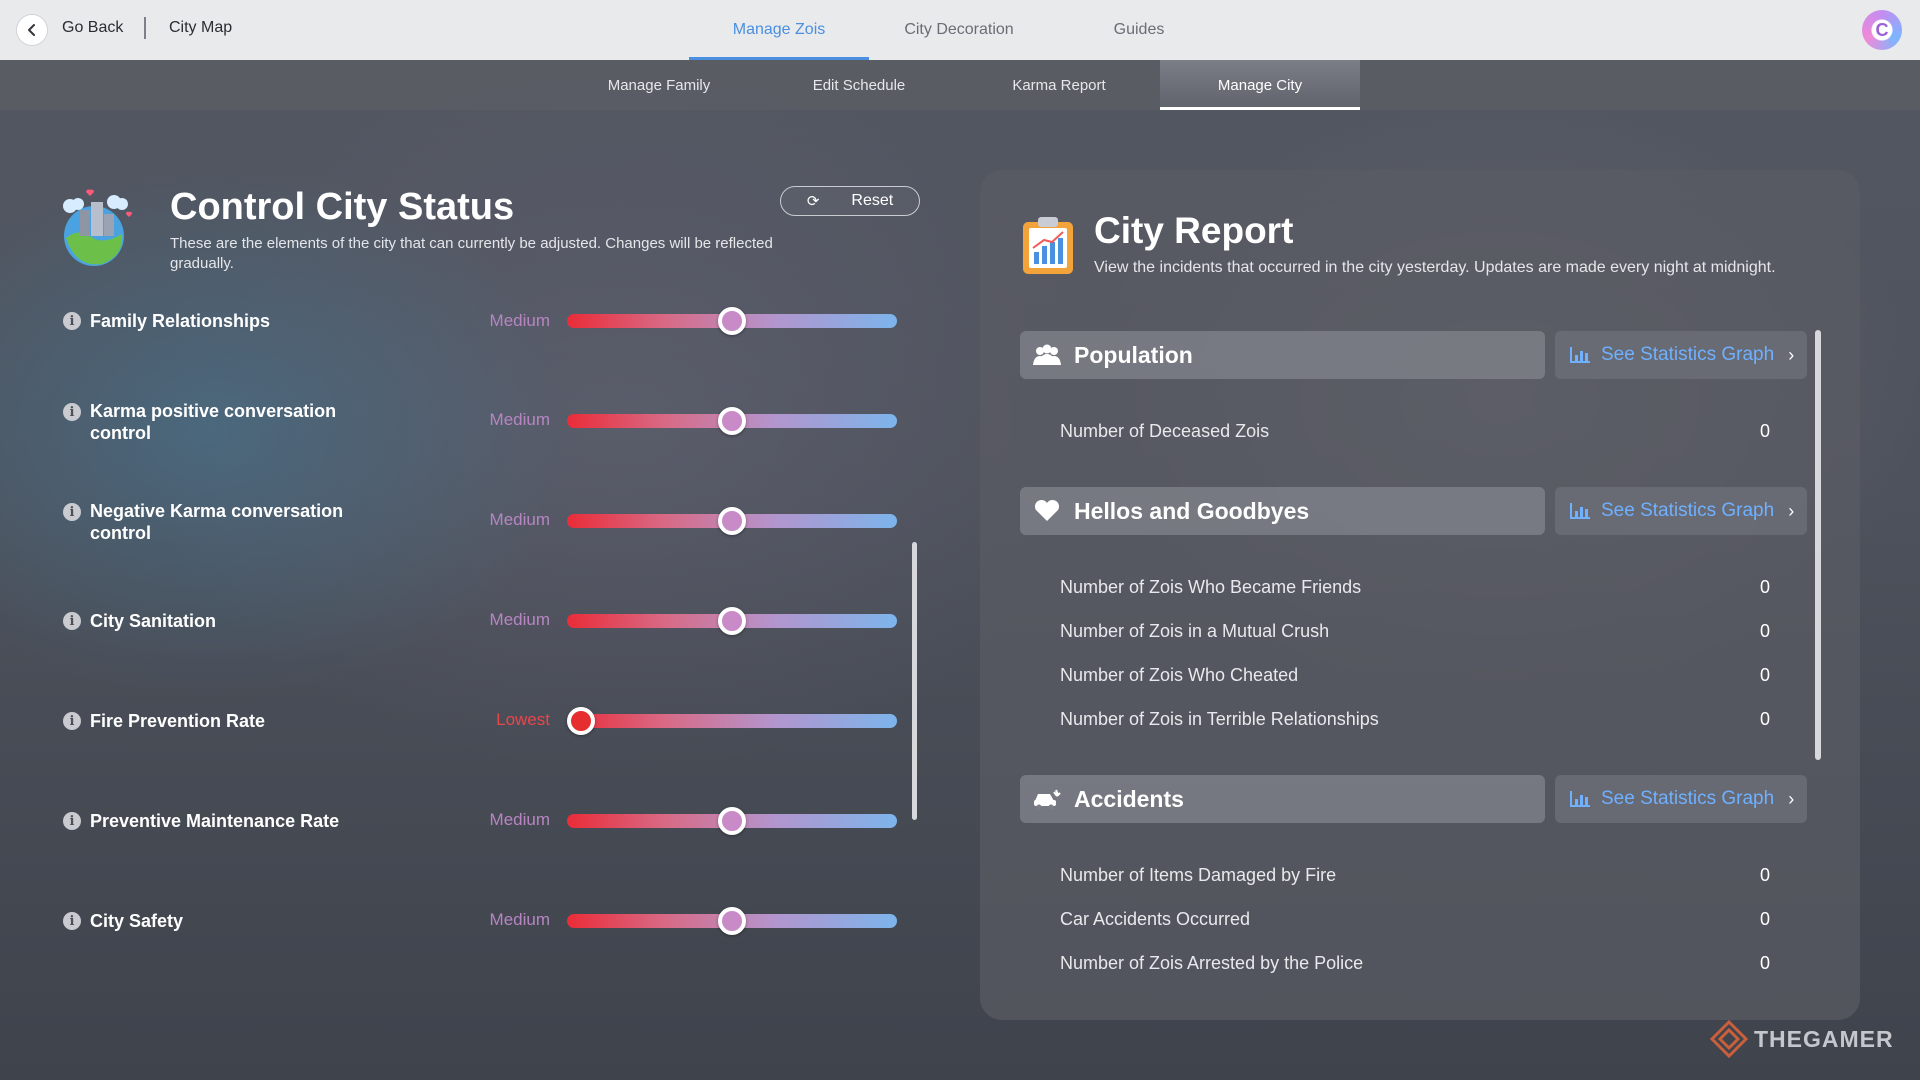 The height and width of the screenshot is (1080, 1920). I want to click on section-hellos-goodbyes-header: Hellos and Goodbyes, so click(1282, 511).